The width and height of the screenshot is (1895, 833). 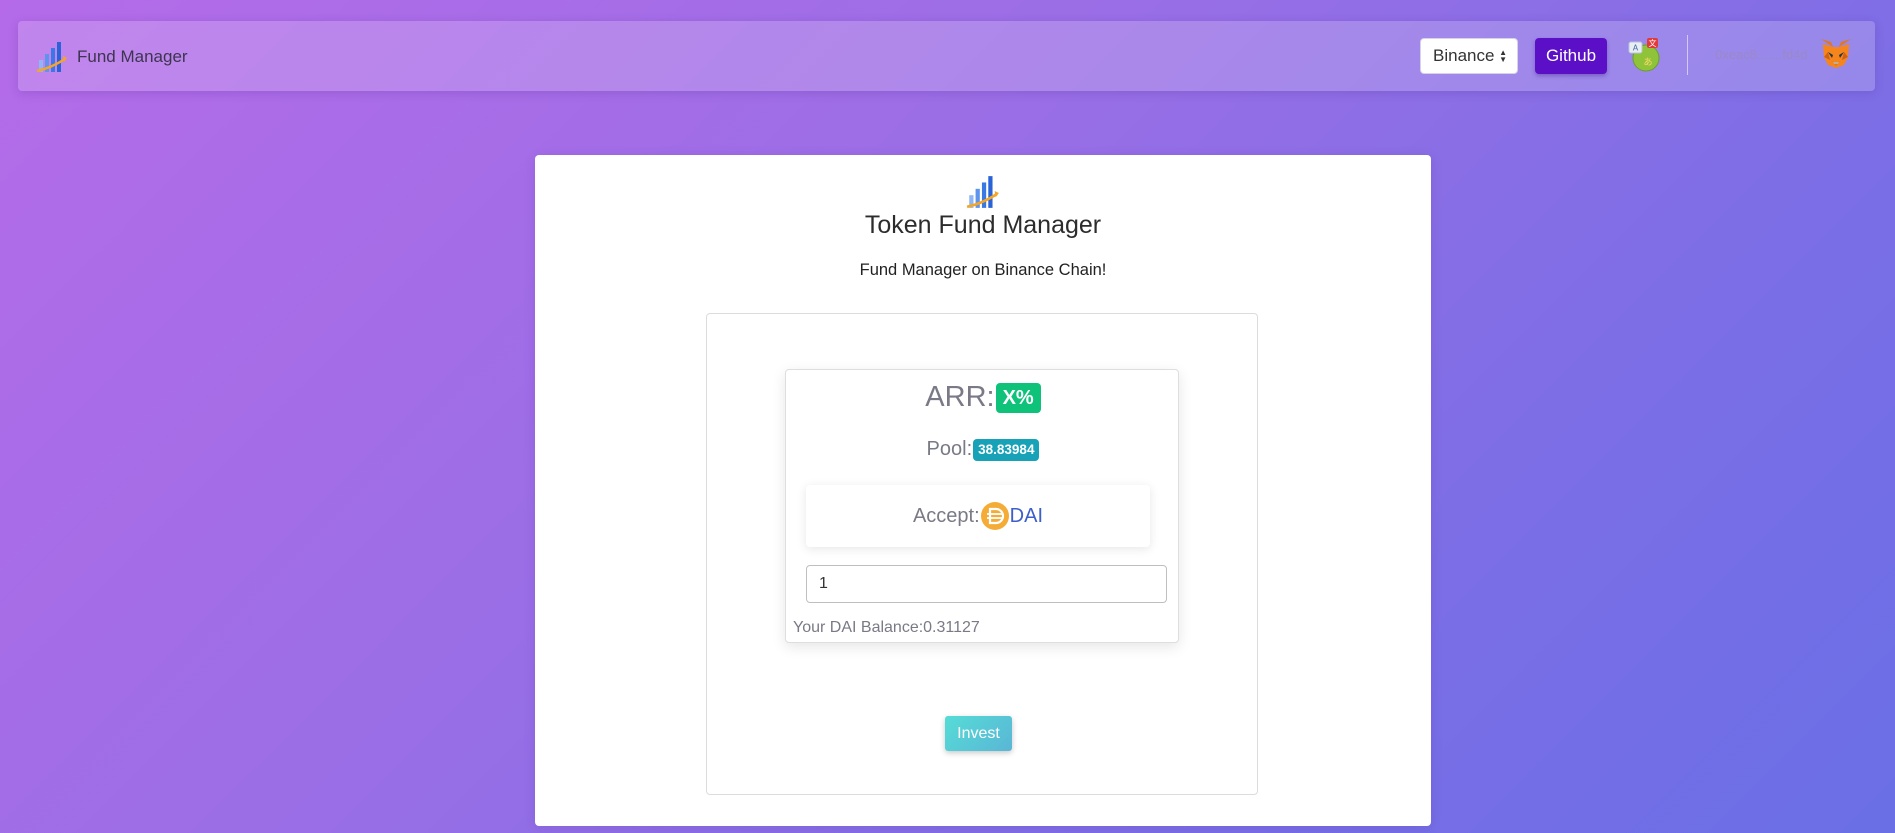 I want to click on network-select: Binance ▲ ▼, so click(x=1469, y=56).